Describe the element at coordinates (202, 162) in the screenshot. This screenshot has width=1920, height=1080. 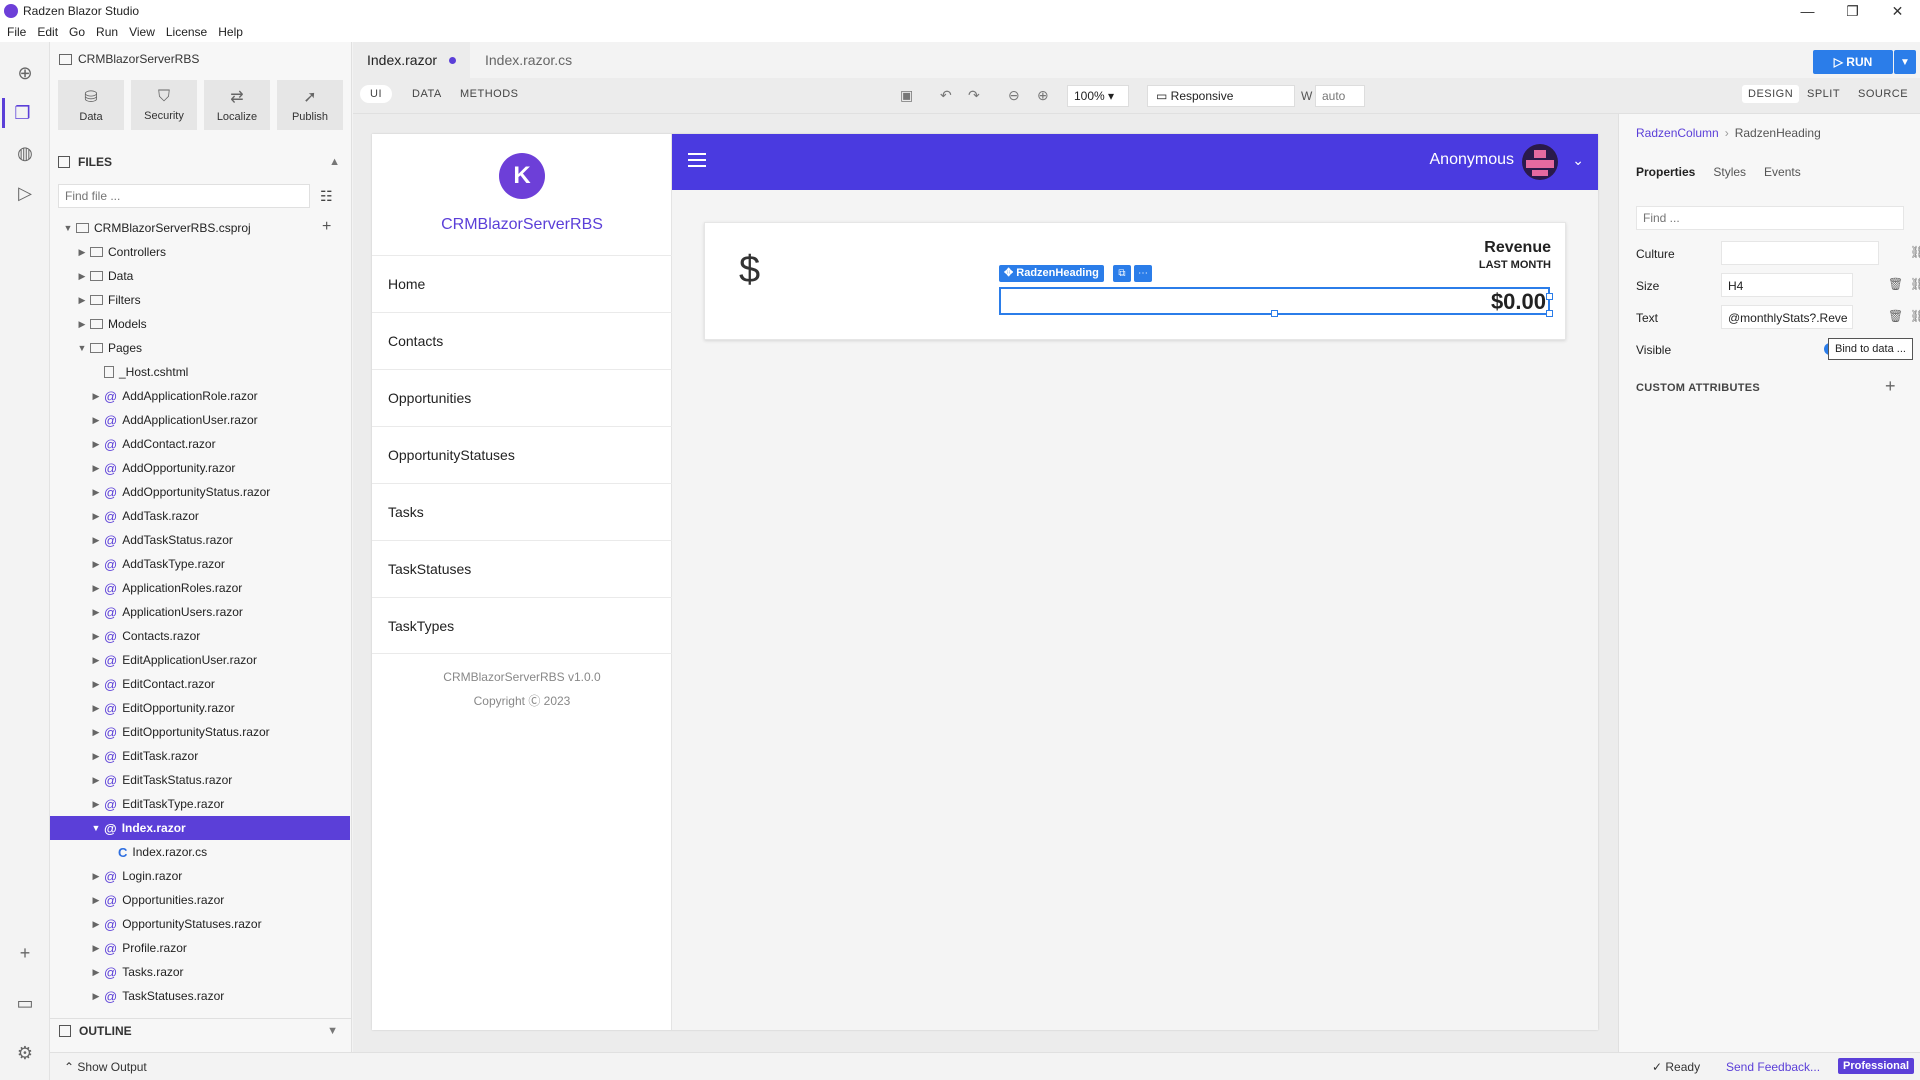
I see `files-header: FILES ▲` at that location.